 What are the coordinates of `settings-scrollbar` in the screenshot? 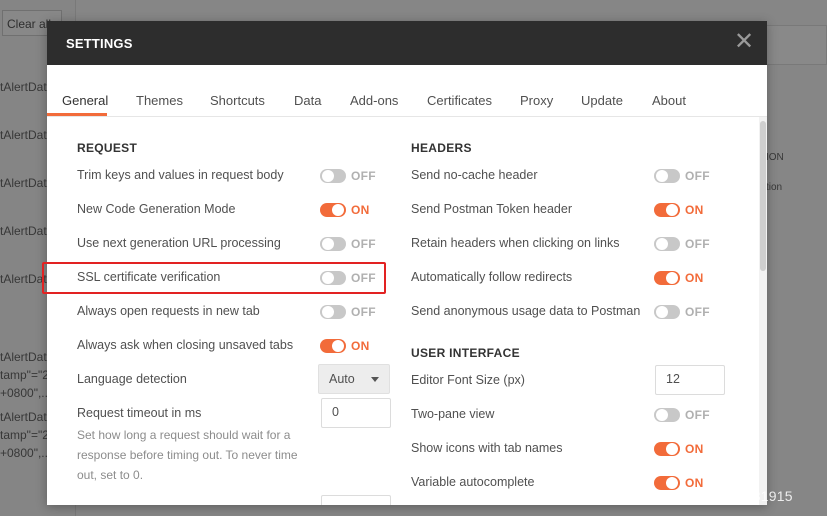 It's located at (763, 311).